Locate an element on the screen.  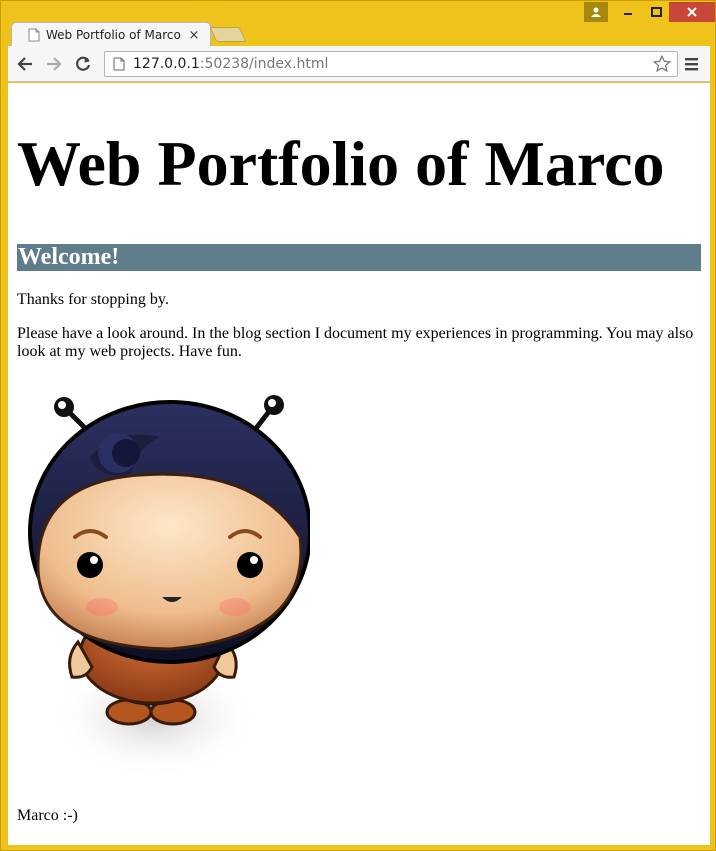
maximize-icon is located at coordinates (656, 12).